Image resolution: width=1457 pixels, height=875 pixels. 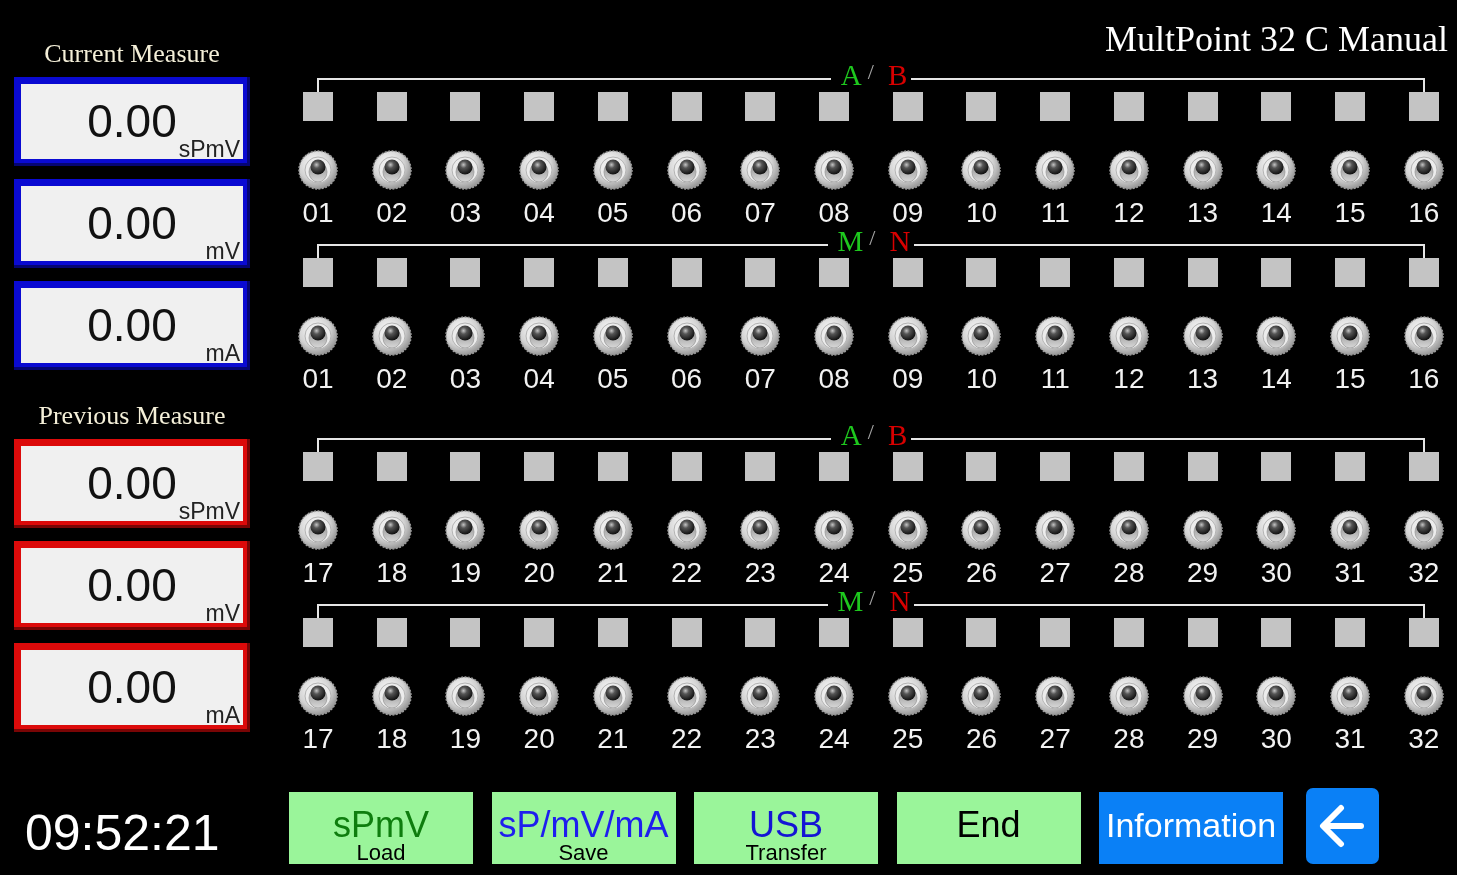 I want to click on channel-number: 08, so click(x=834, y=379).